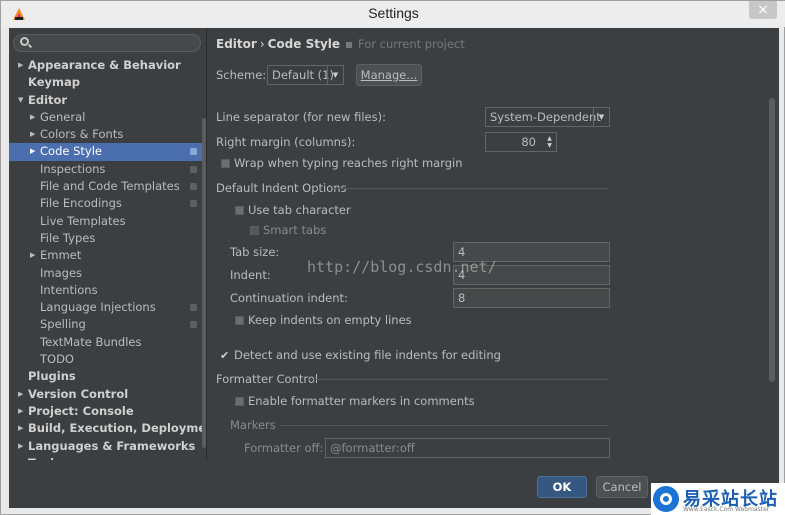 The height and width of the screenshot is (515, 785). Describe the element at coordinates (335, 75) in the screenshot. I see `chevron-down-icon: ▼` at that location.